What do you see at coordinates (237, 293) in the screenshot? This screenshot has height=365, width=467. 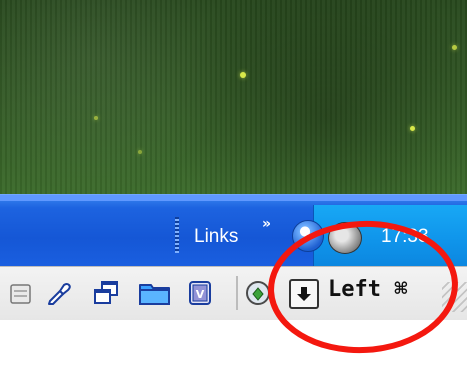 I see `toolbar-separator` at bounding box center [237, 293].